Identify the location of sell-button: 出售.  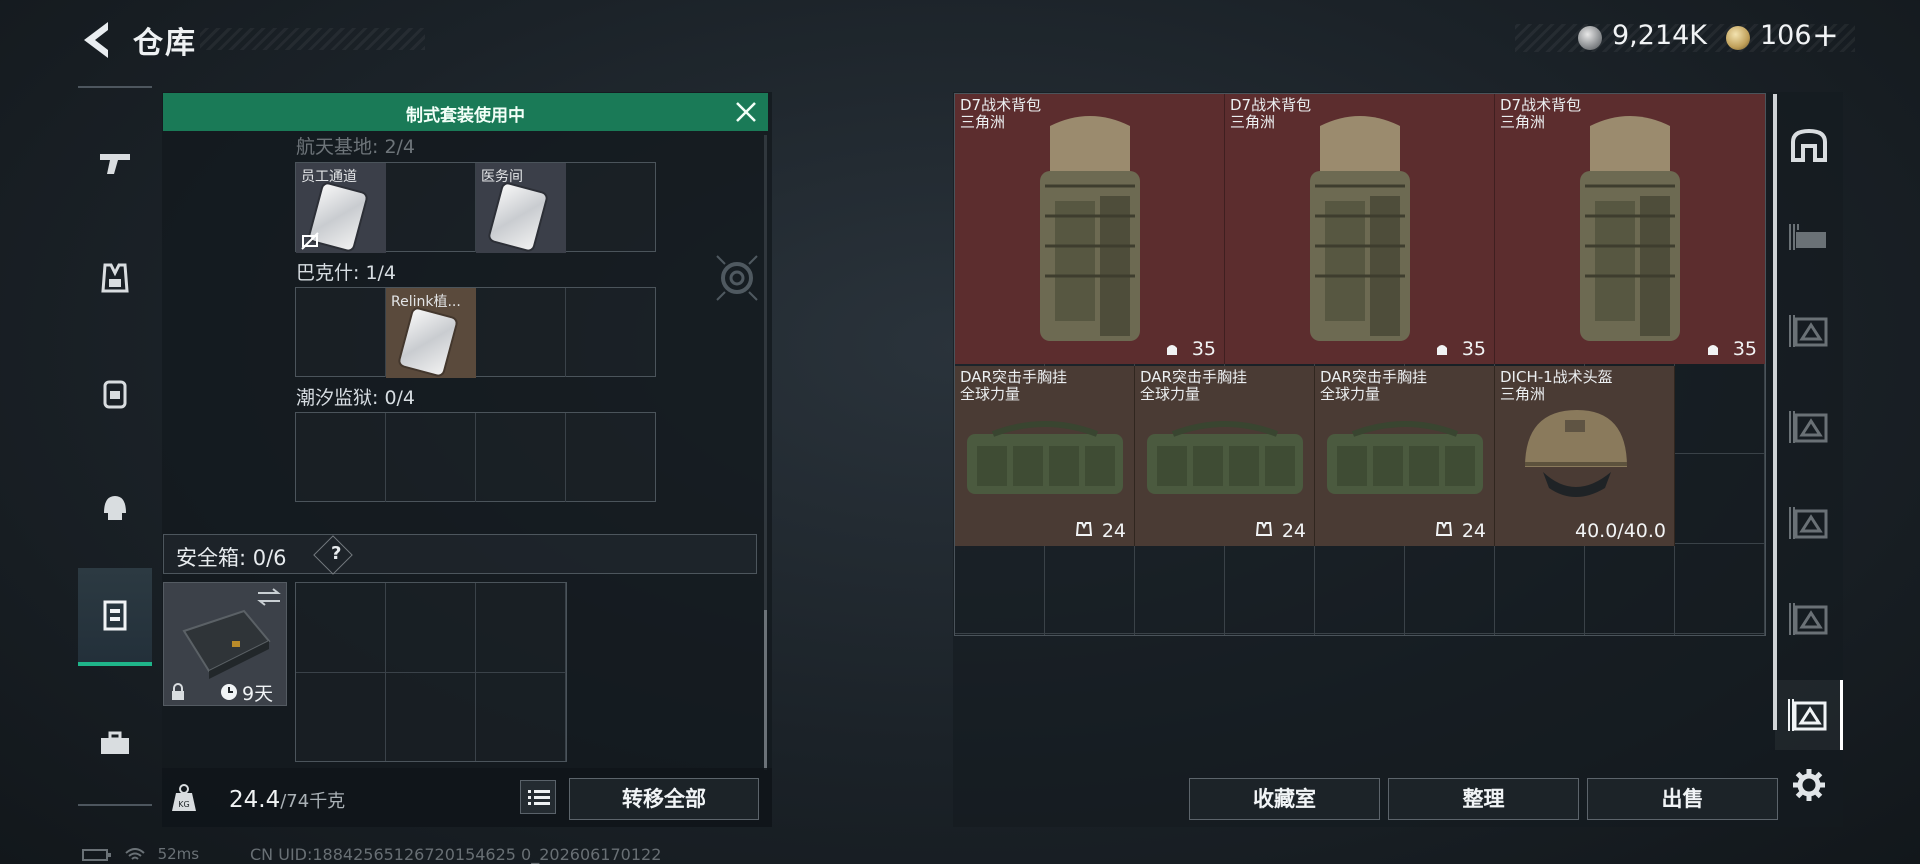
(1682, 799).